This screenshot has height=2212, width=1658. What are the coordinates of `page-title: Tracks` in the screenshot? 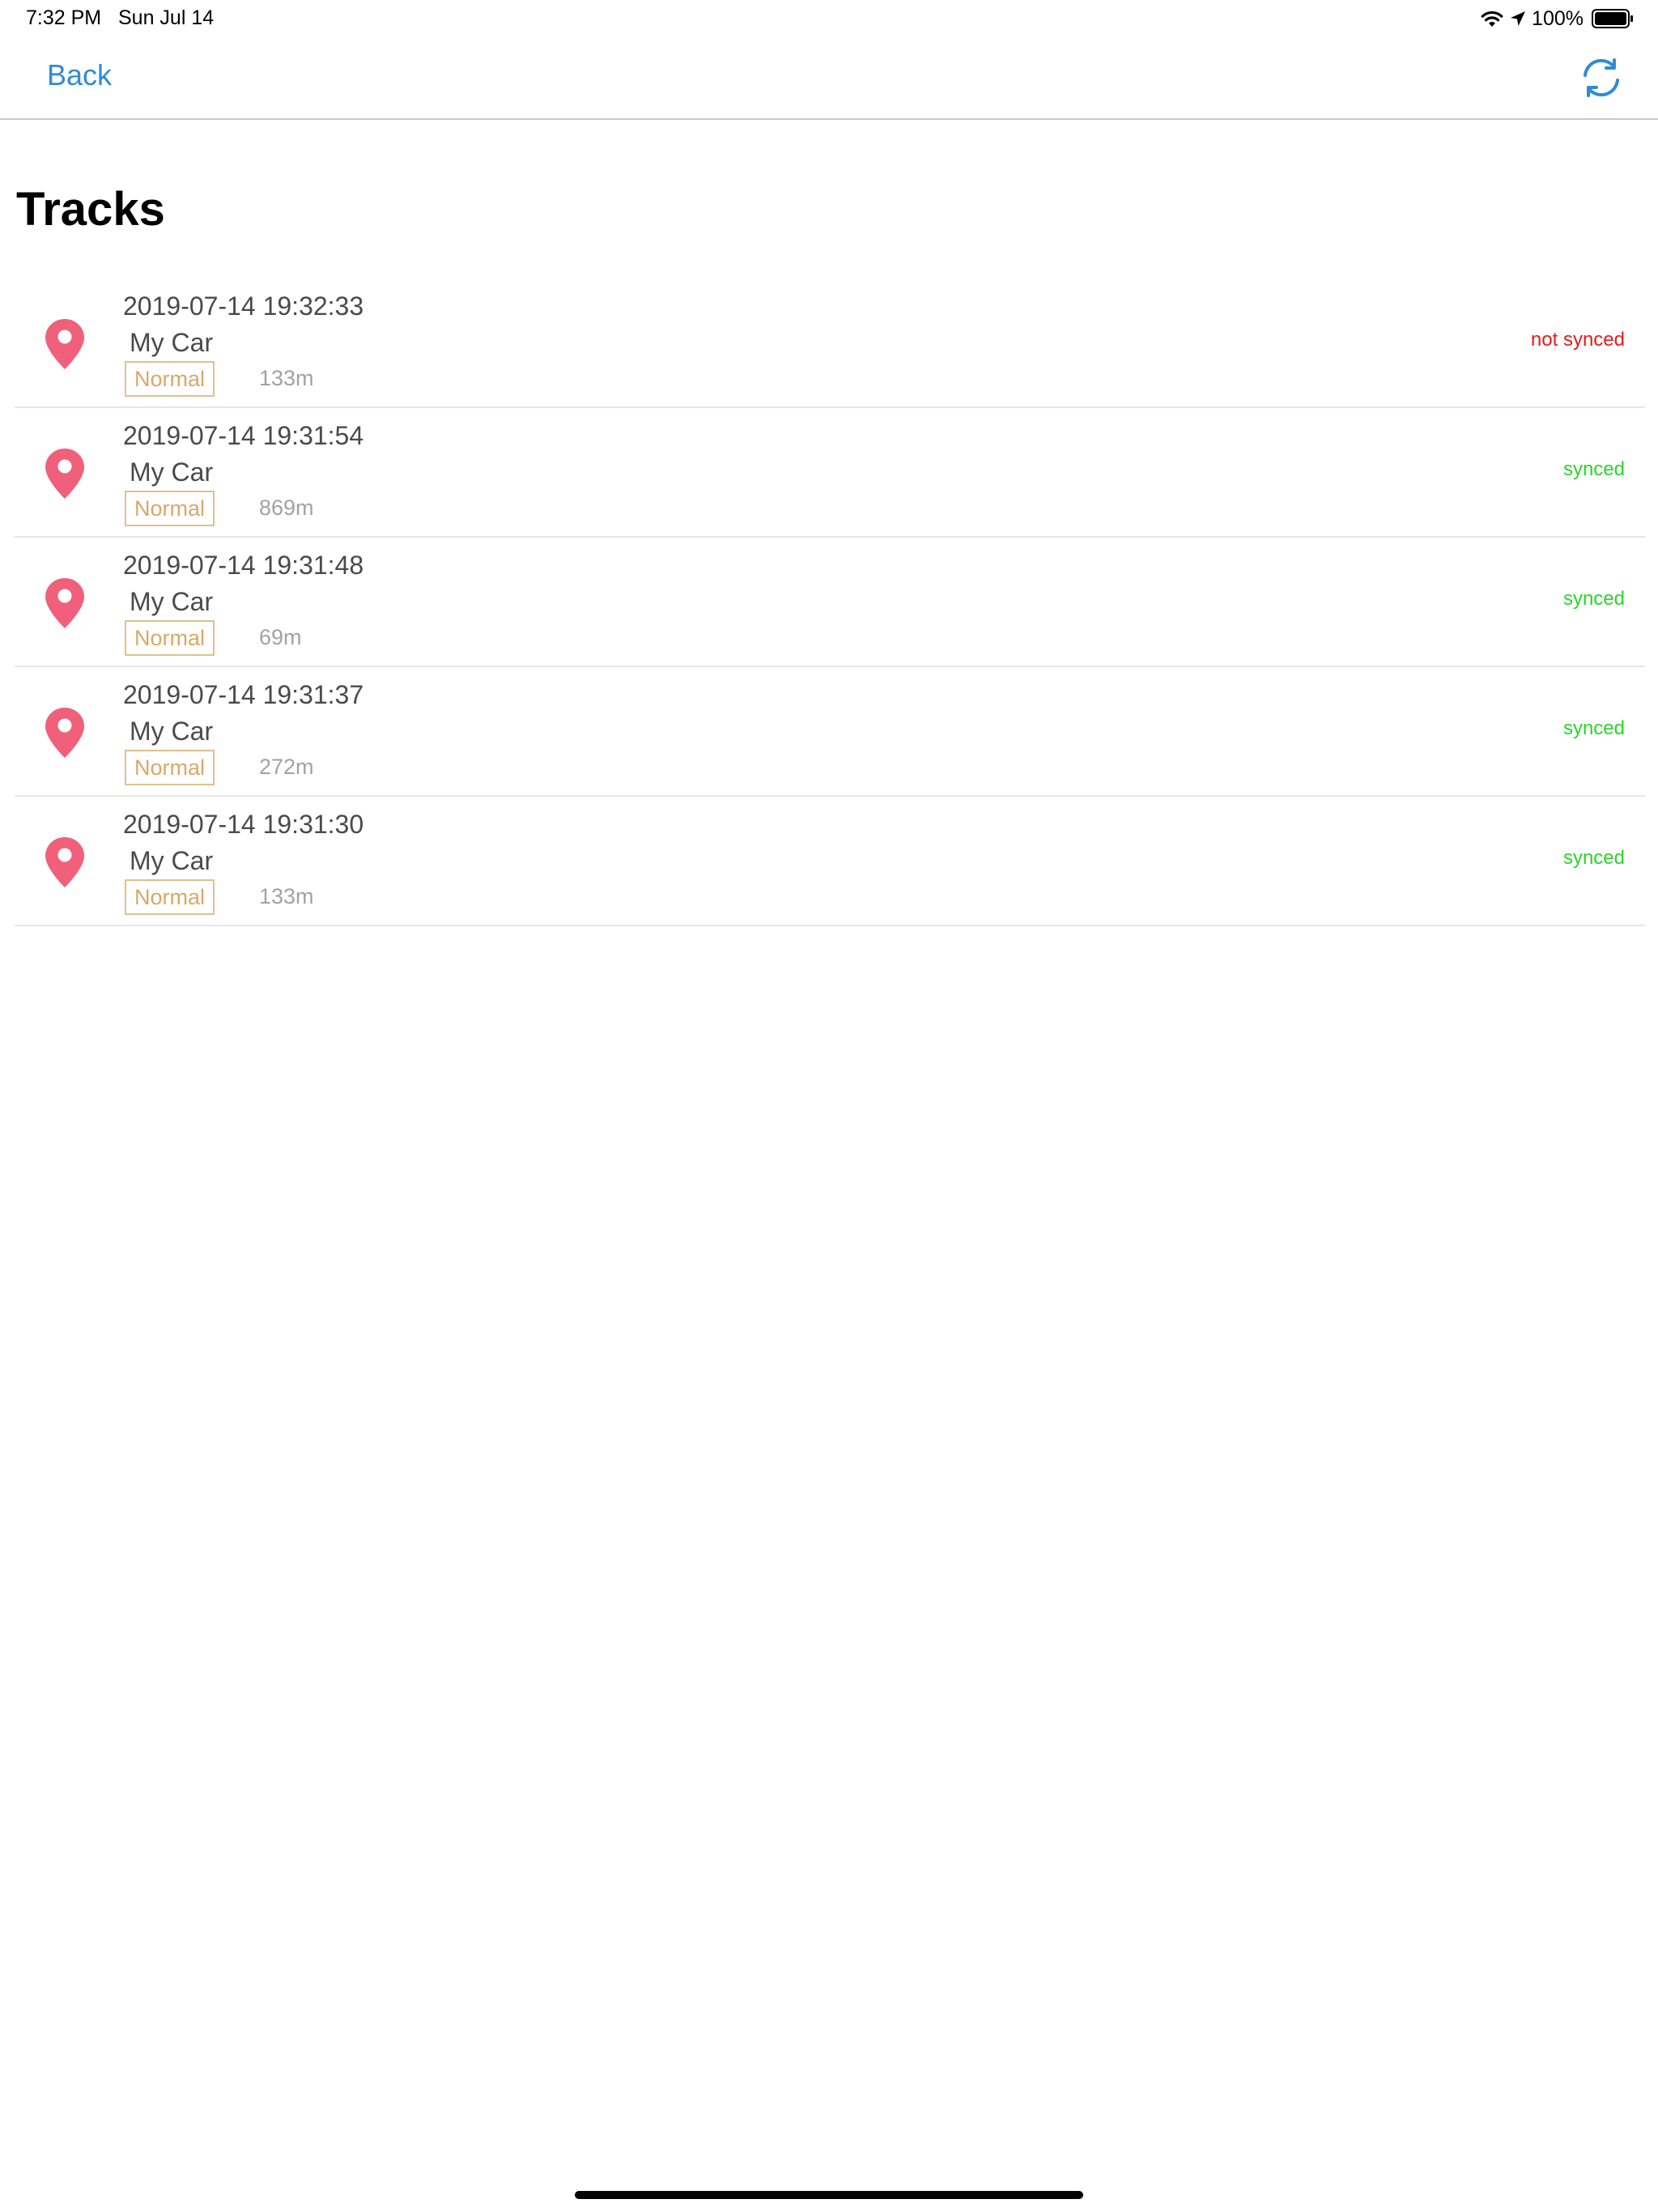 It's located at (90, 209).